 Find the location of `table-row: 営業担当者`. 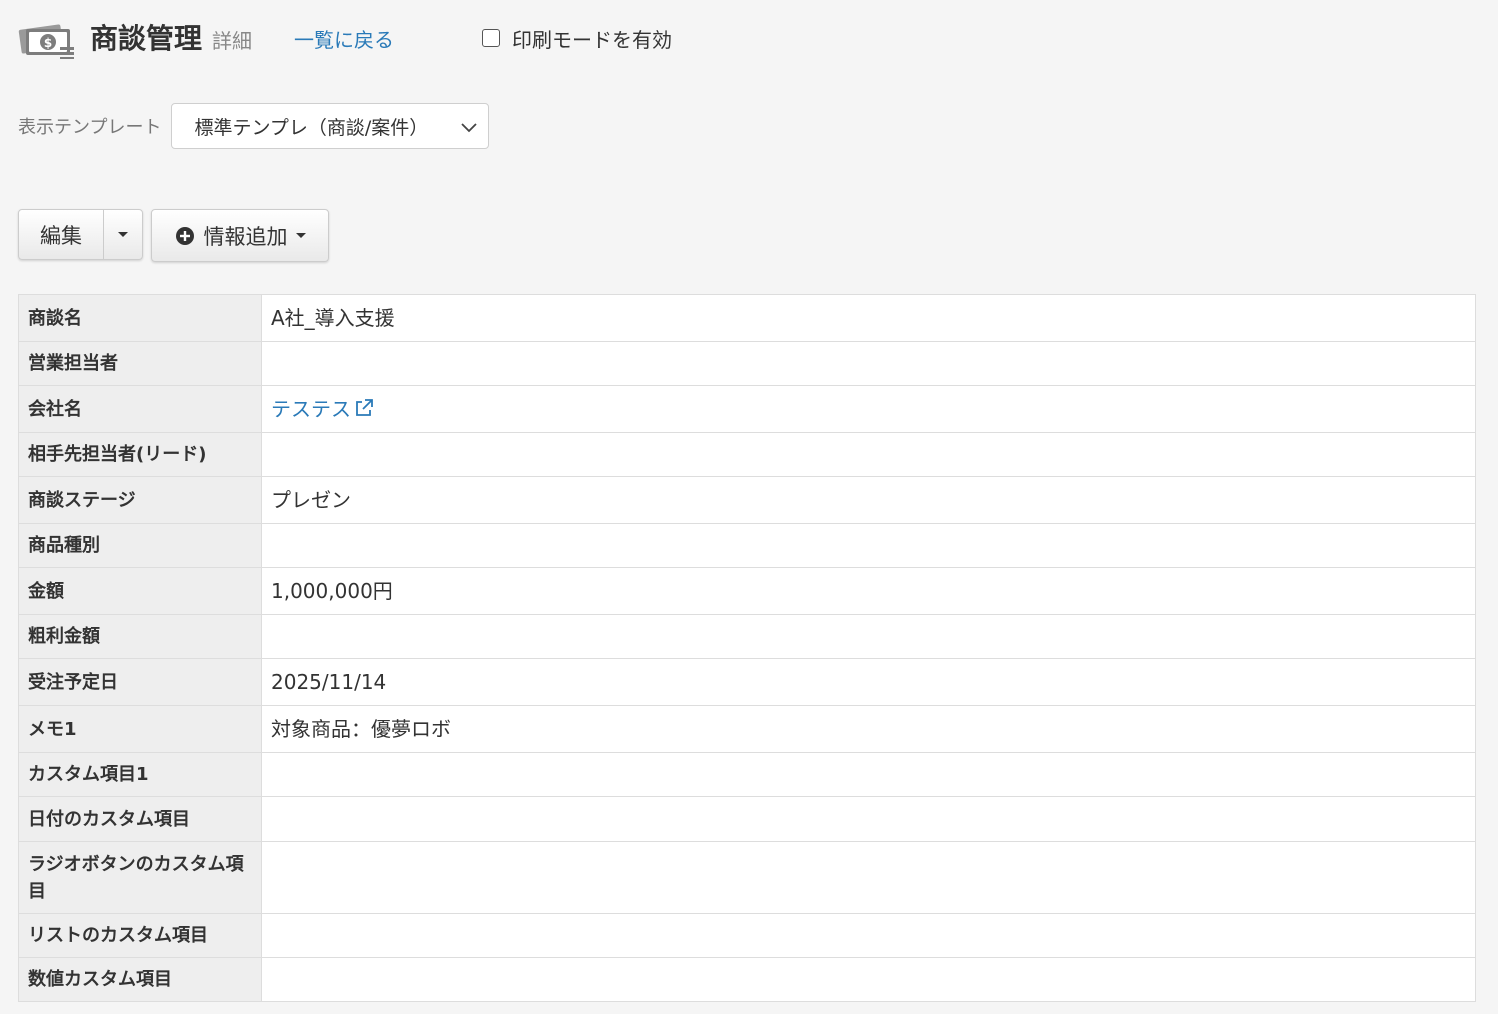

table-row: 営業担当者 is located at coordinates (747, 363).